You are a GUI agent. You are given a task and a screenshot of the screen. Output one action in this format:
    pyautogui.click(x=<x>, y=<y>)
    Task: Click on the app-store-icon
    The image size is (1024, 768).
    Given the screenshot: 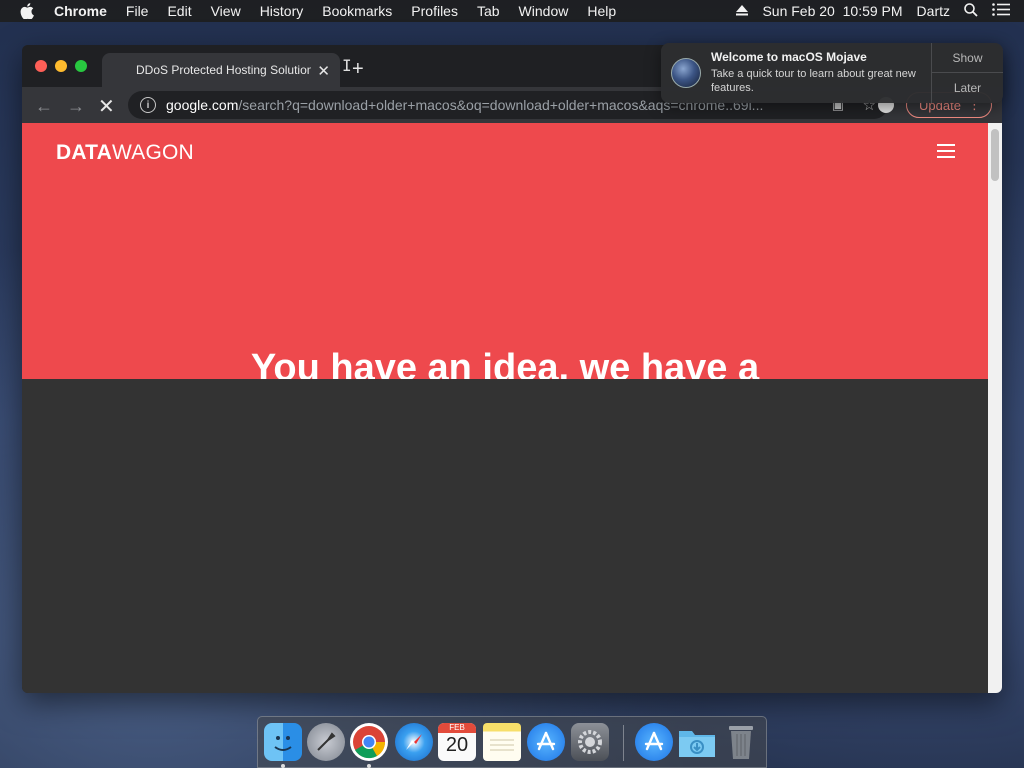 What is the action you would take?
    pyautogui.click(x=546, y=742)
    